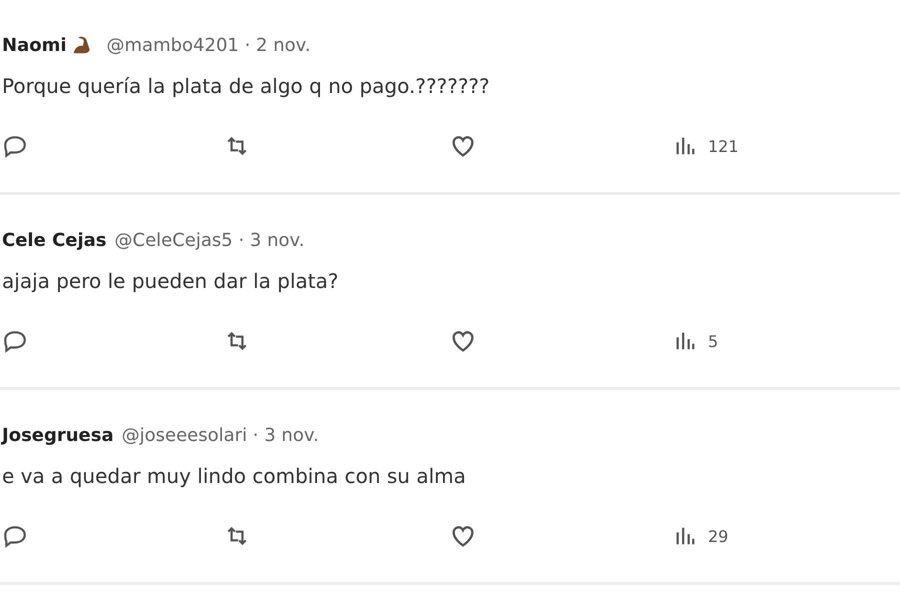 The height and width of the screenshot is (600, 900). Describe the element at coordinates (54, 240) in the screenshot. I see `user-name: Cele Cejas` at that location.